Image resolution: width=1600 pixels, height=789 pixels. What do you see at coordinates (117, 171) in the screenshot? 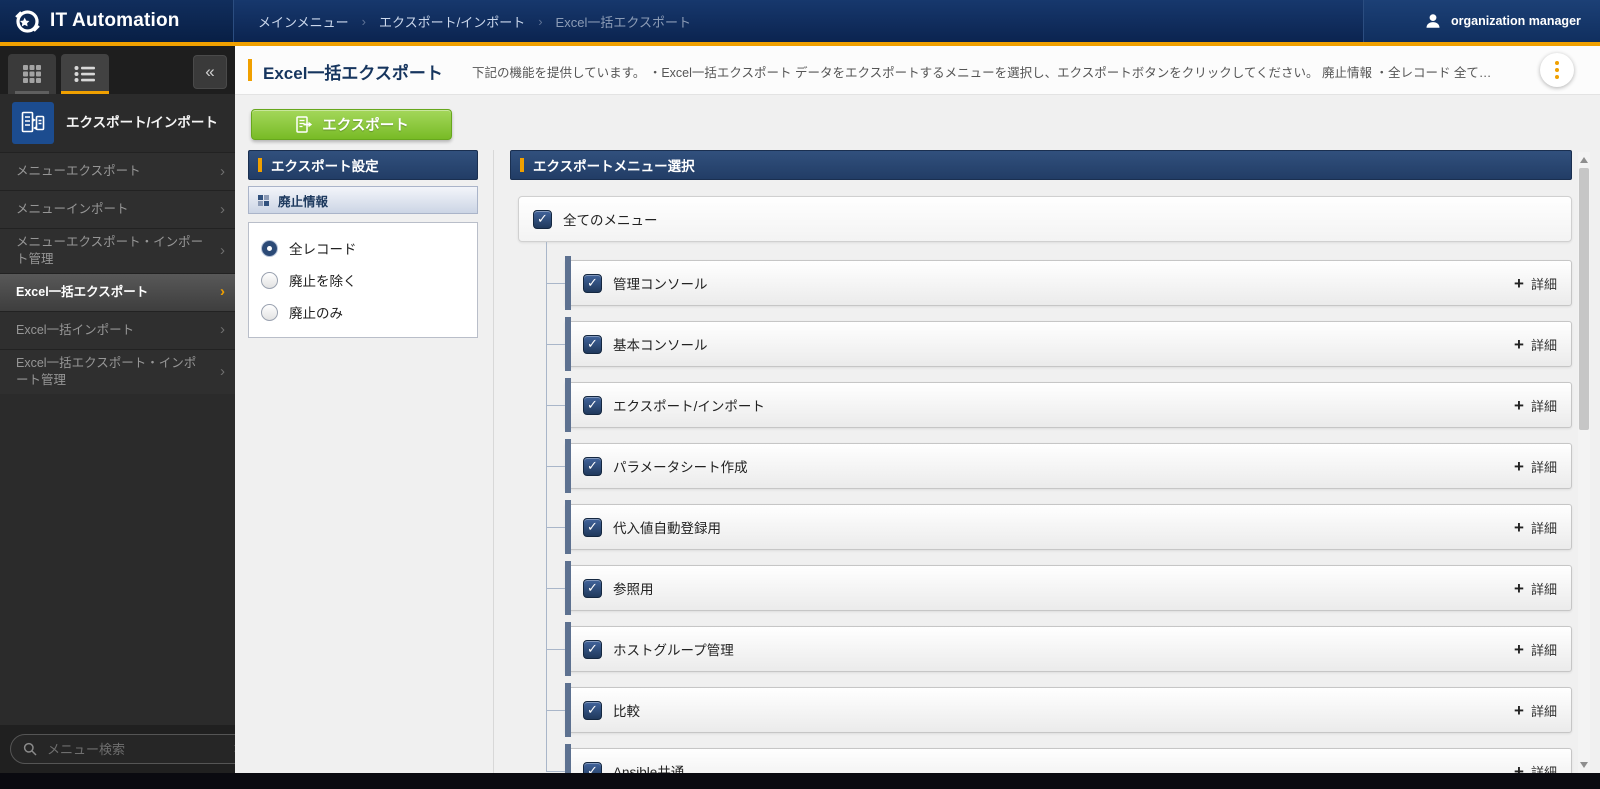
I see `sidebar-item-menu-export: メニューエクスポート ›` at bounding box center [117, 171].